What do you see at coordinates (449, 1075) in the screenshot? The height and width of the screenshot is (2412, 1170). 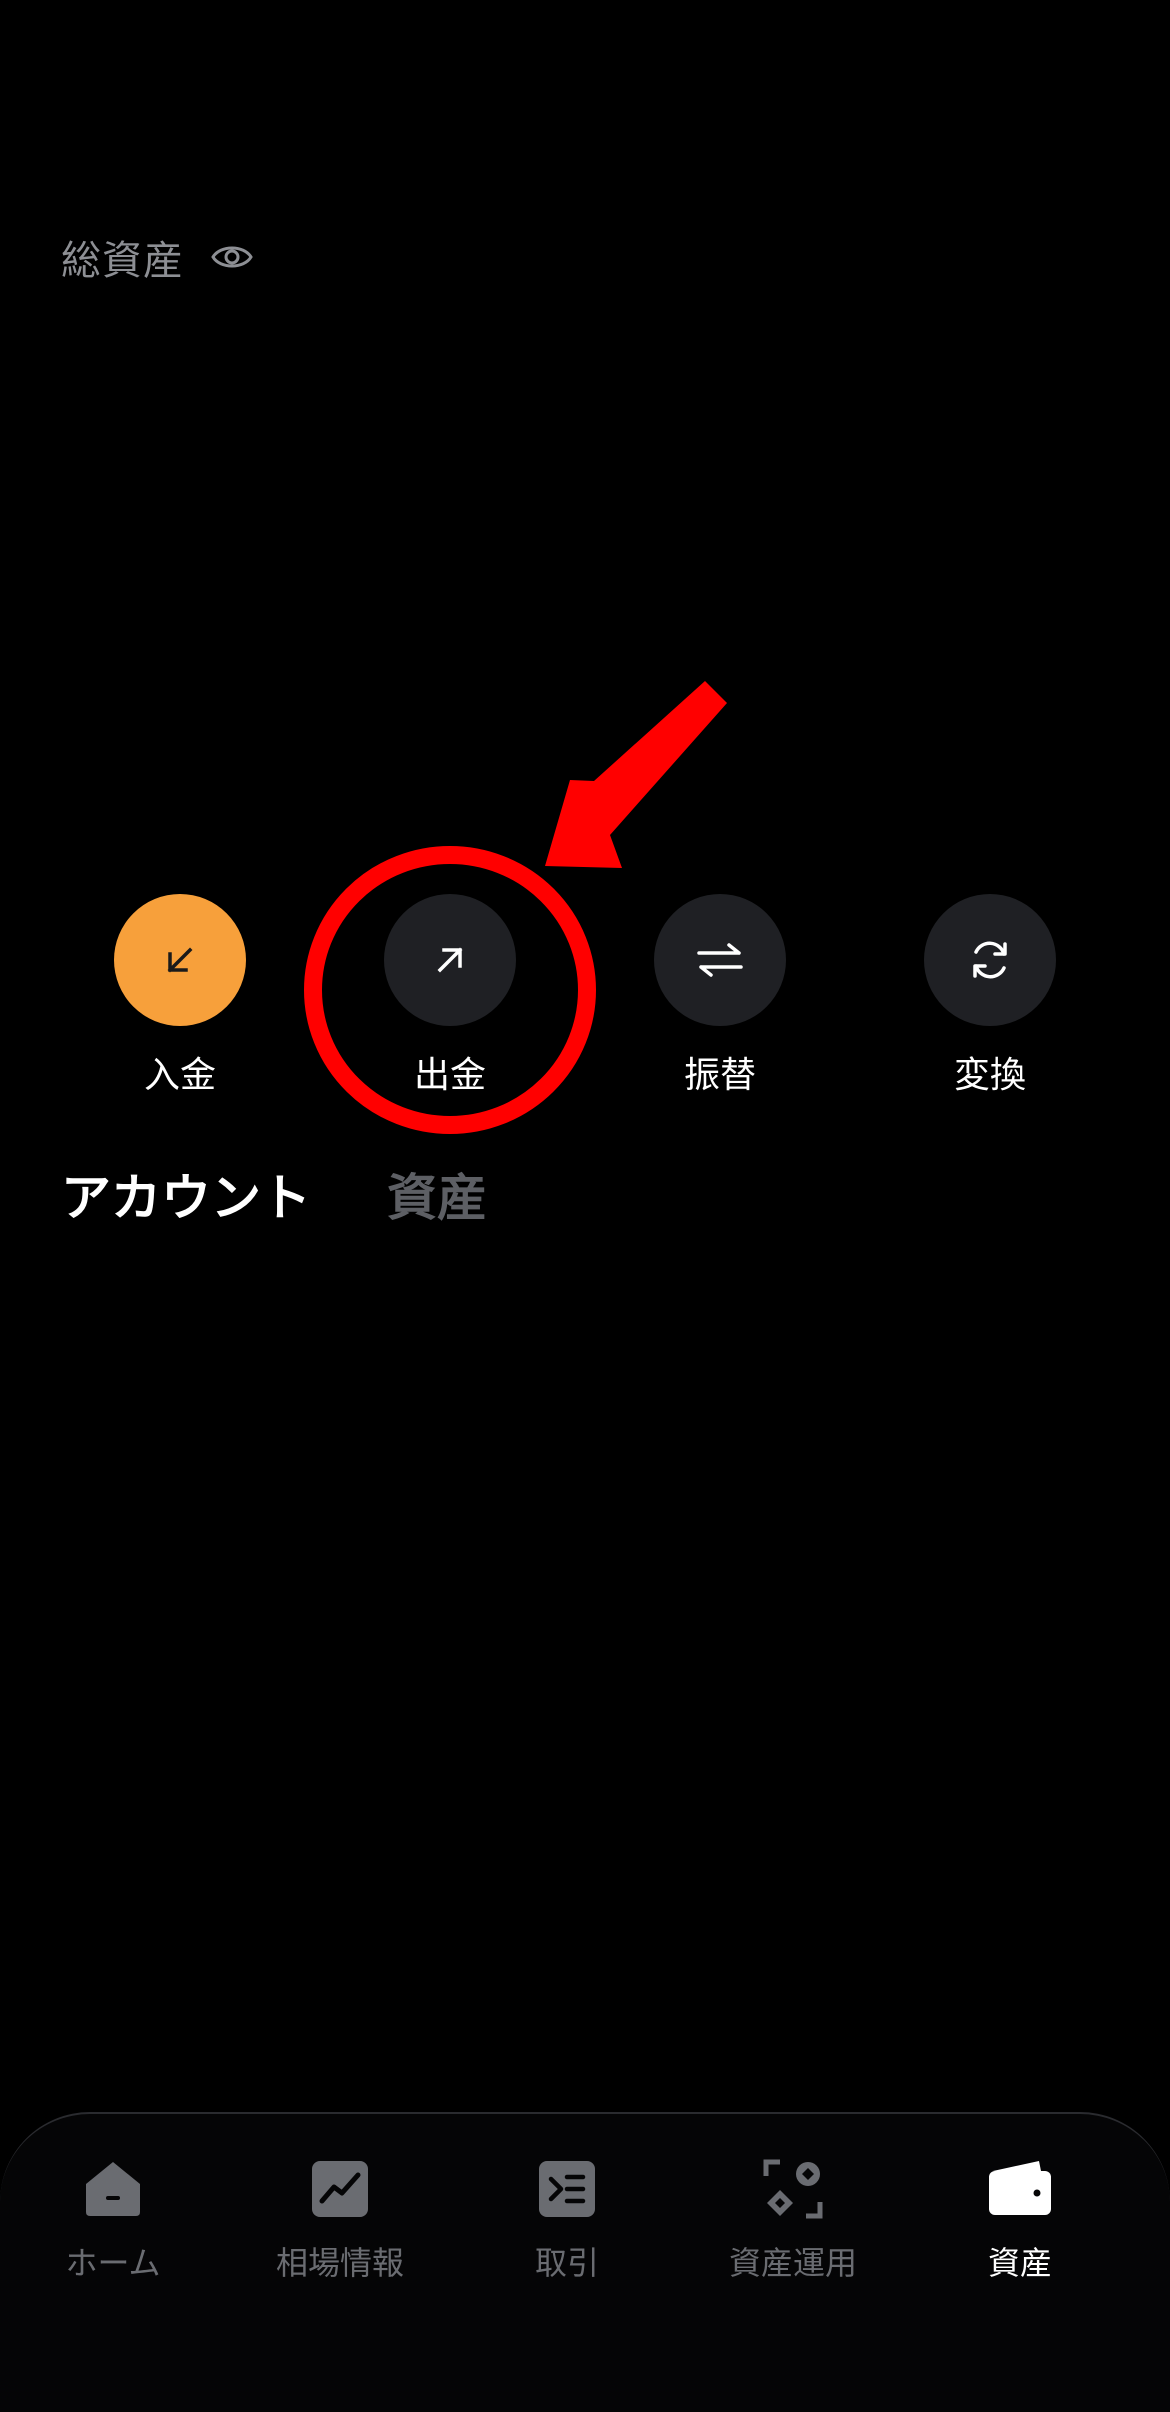 I see `withdraw-label: 出金` at bounding box center [449, 1075].